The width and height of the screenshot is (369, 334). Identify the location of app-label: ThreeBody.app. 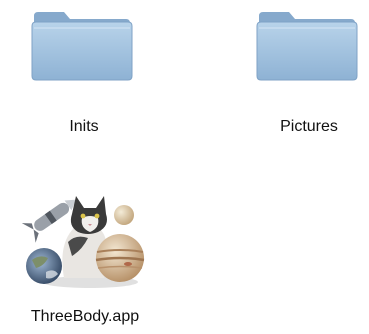
(85, 316).